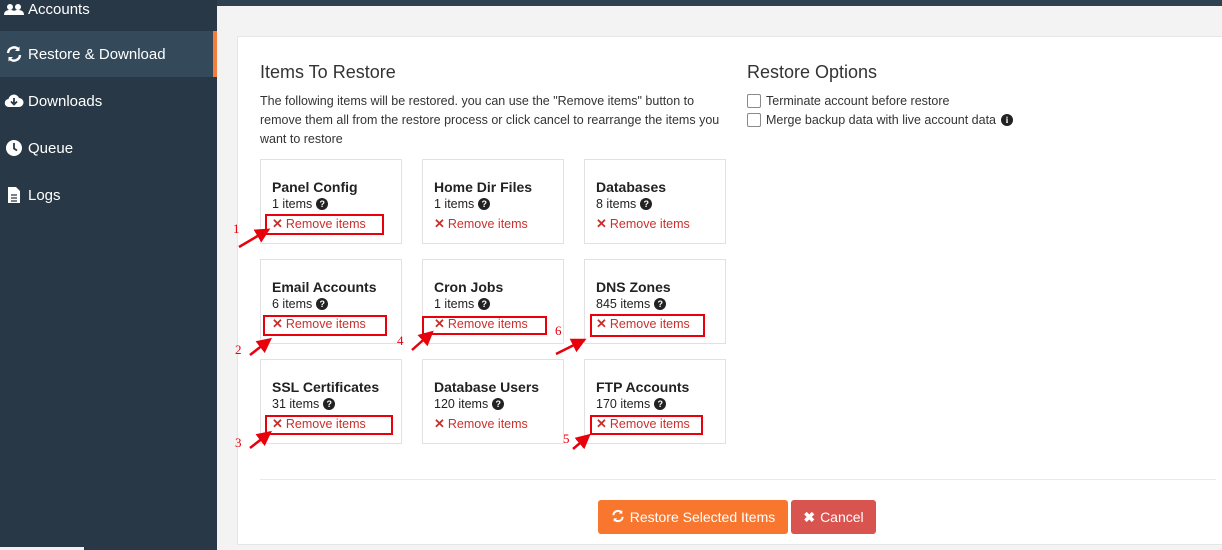 The height and width of the screenshot is (550, 1222). What do you see at coordinates (633, 287) in the screenshot?
I see `card-title: DNS Zones` at bounding box center [633, 287].